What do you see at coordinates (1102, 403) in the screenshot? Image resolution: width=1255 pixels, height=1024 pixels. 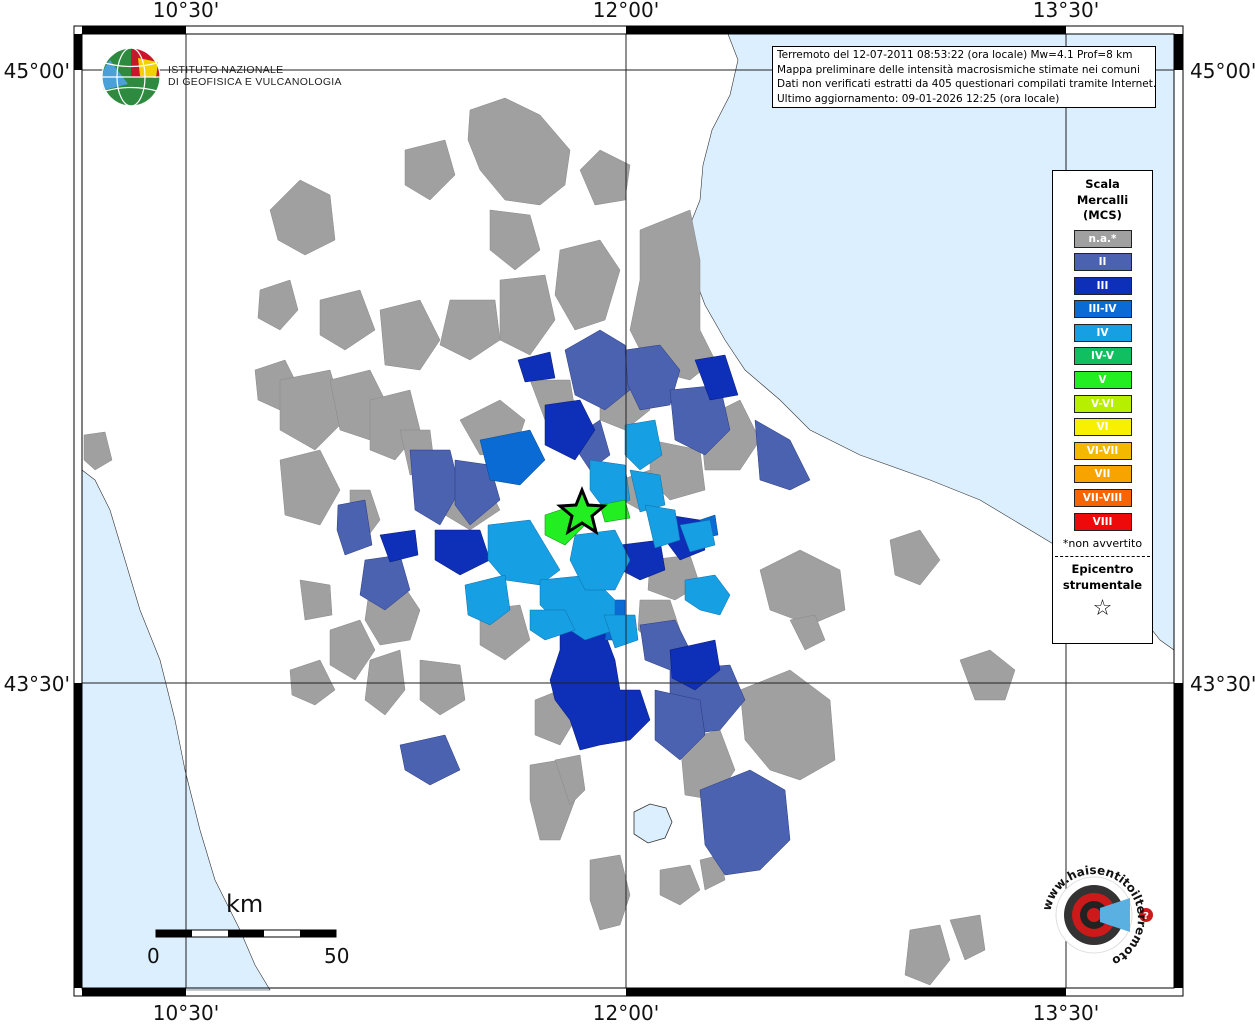 I see `legend-swatch: V-VI` at bounding box center [1102, 403].